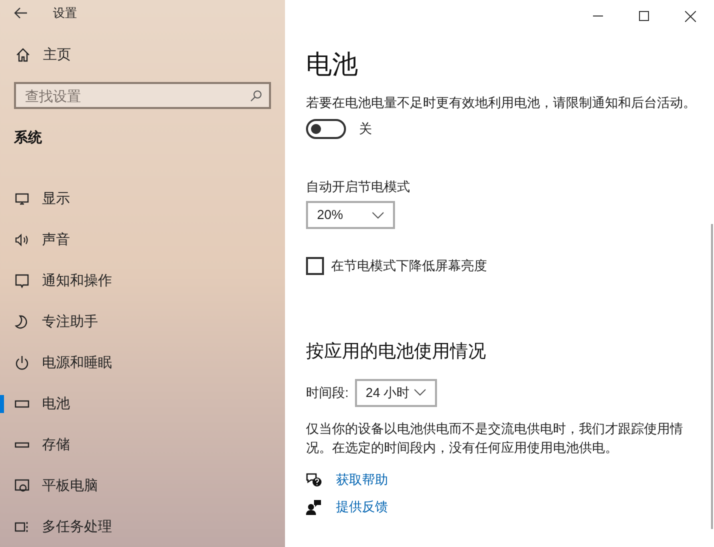  I want to click on notification-icon, so click(22, 280).